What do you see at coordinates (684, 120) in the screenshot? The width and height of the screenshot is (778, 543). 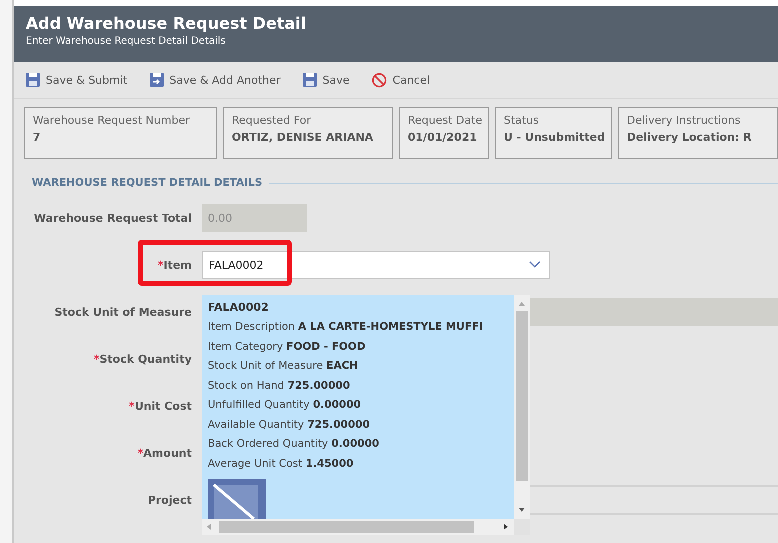 I see `card-label: Delivery Instructions` at bounding box center [684, 120].